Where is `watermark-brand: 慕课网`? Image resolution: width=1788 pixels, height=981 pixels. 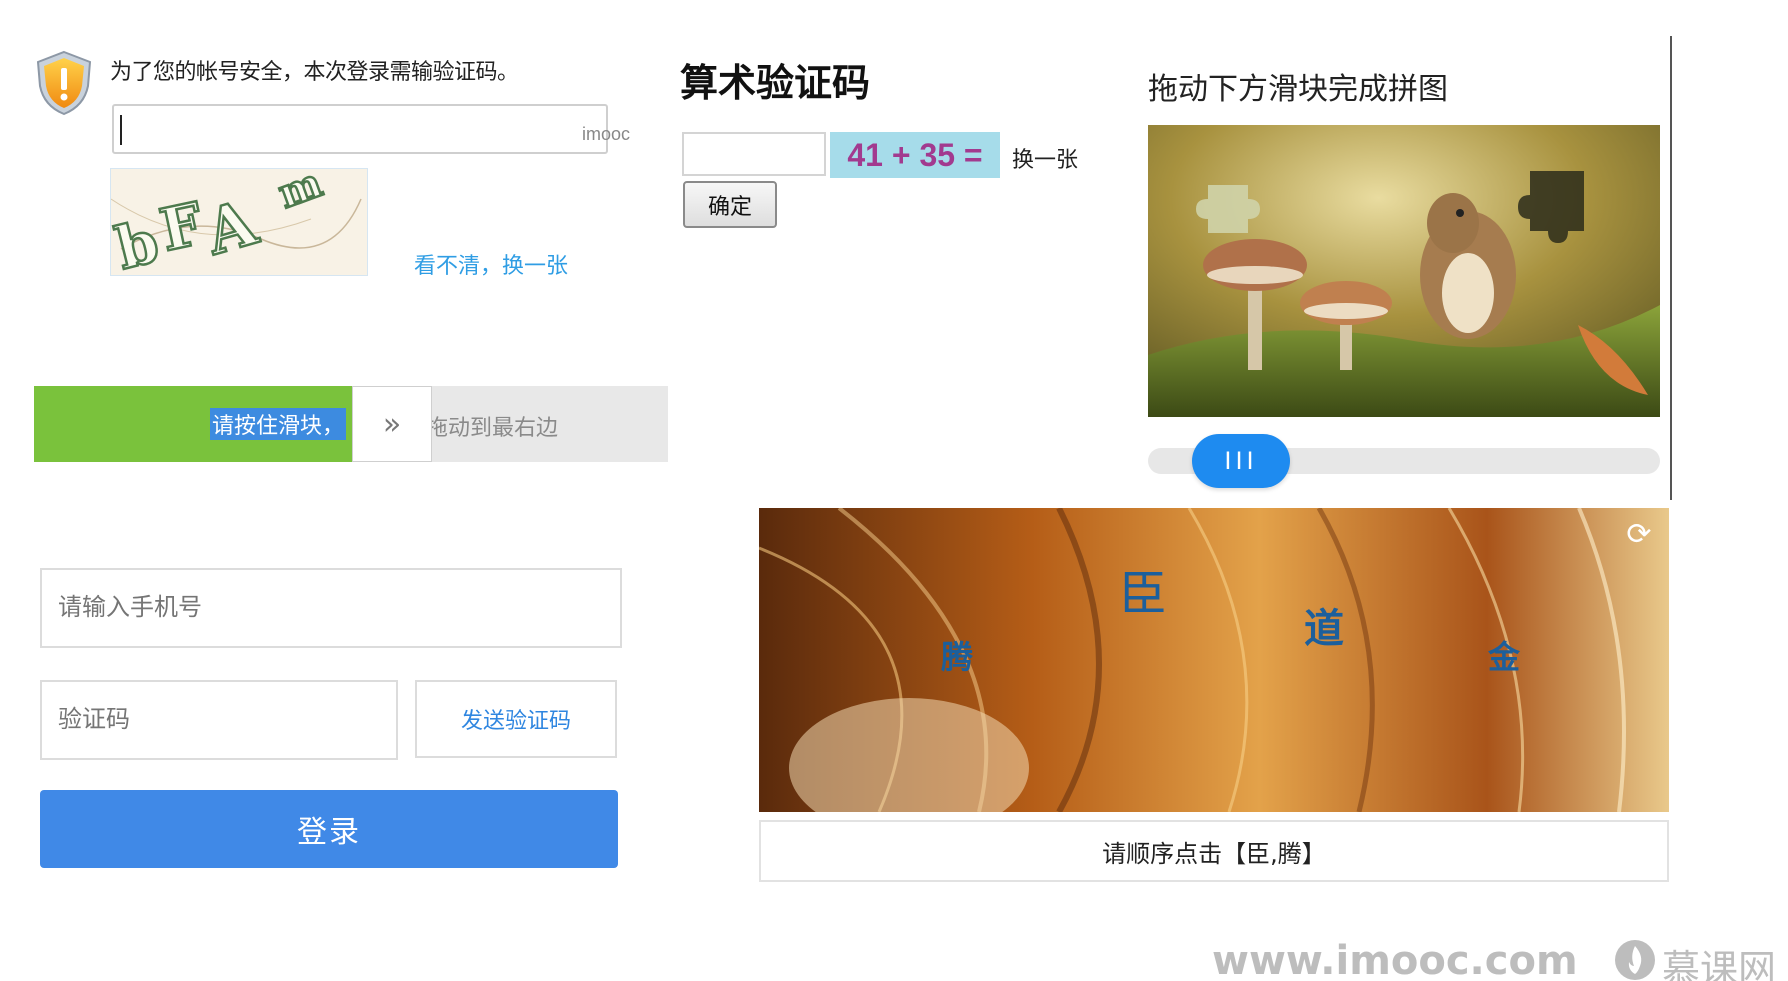
watermark-brand: 慕课网 is located at coordinates (1719, 964).